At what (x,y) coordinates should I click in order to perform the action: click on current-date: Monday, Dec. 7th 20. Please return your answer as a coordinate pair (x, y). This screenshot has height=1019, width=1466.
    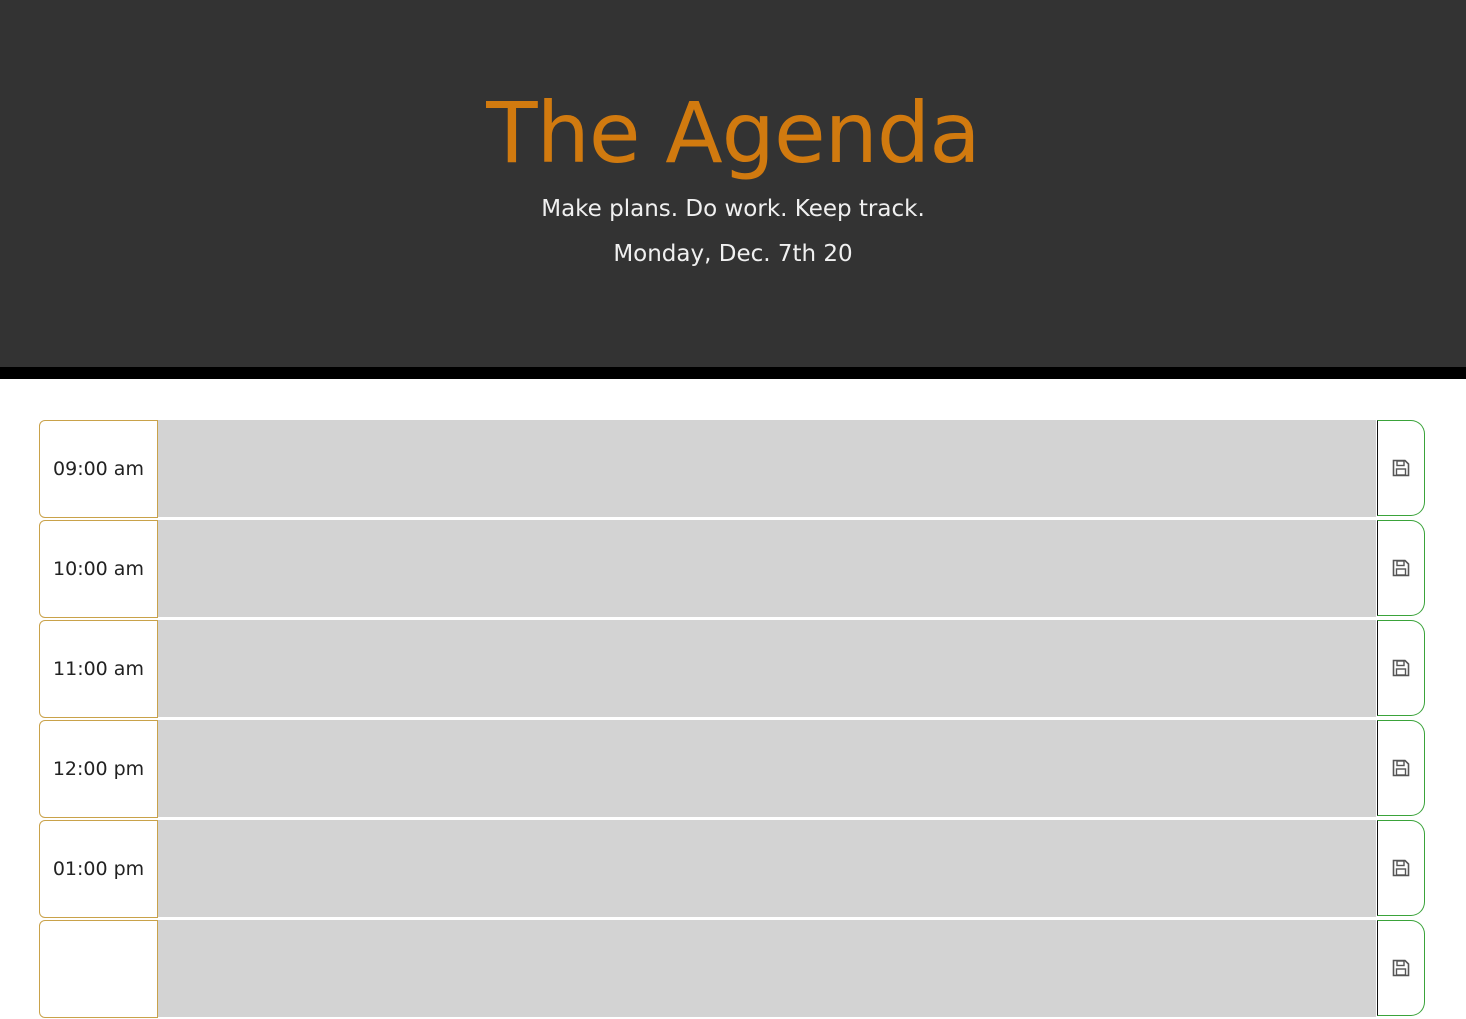
    Looking at the image, I should click on (733, 254).